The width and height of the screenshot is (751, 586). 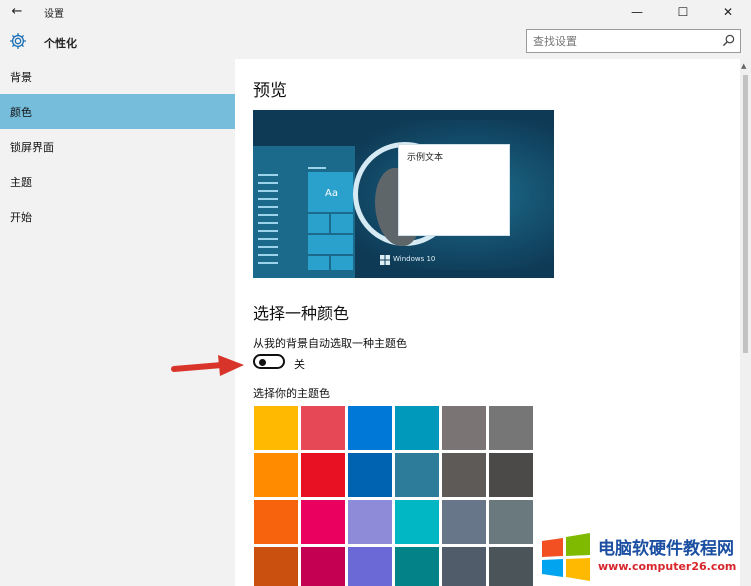 I want to click on minimize-button: —, so click(x=637, y=12).